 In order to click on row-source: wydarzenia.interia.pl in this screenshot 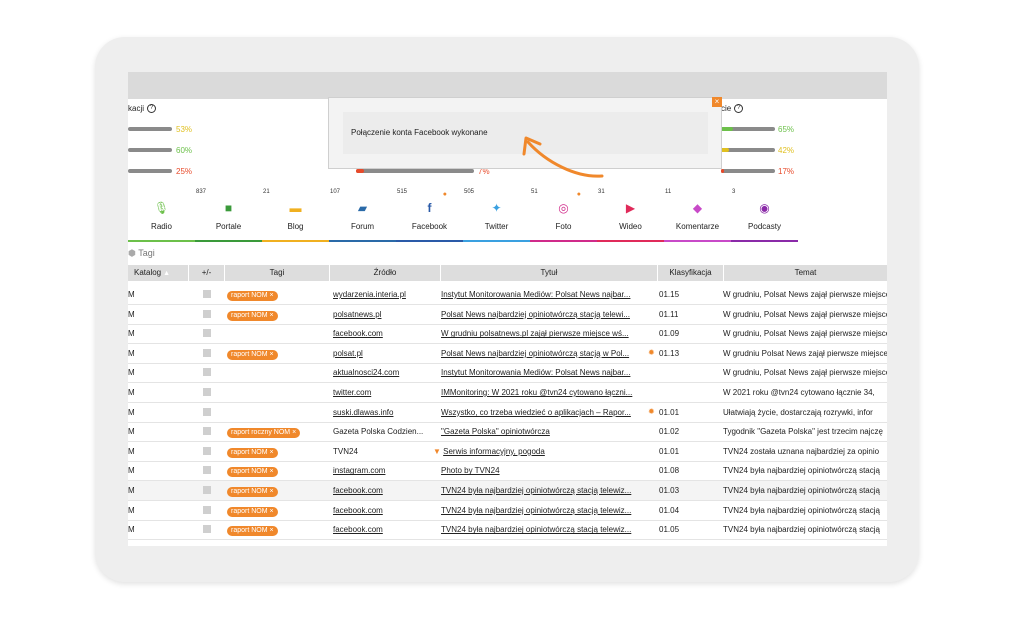, I will do `click(386, 294)`.